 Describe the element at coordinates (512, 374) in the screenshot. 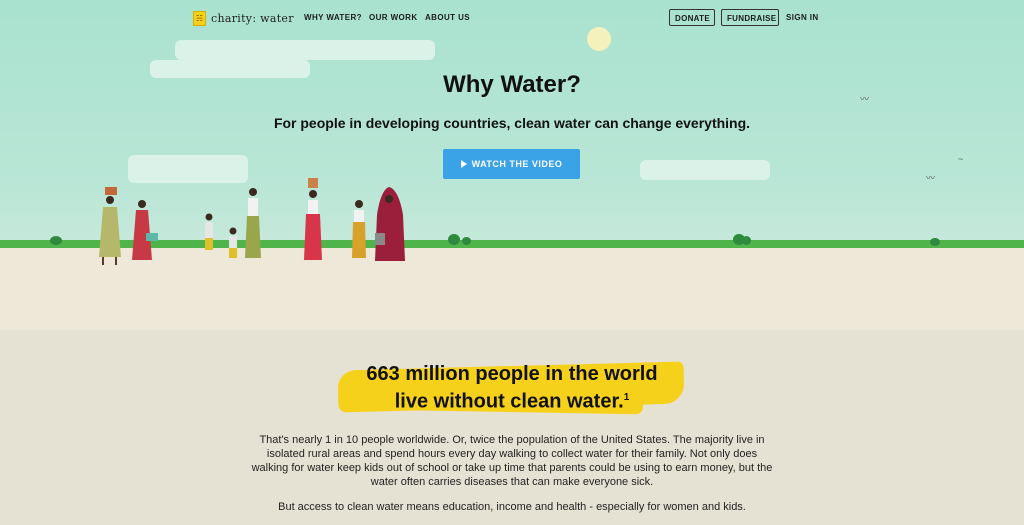

I see `statistic-line-1: 663 million people in the world` at that location.